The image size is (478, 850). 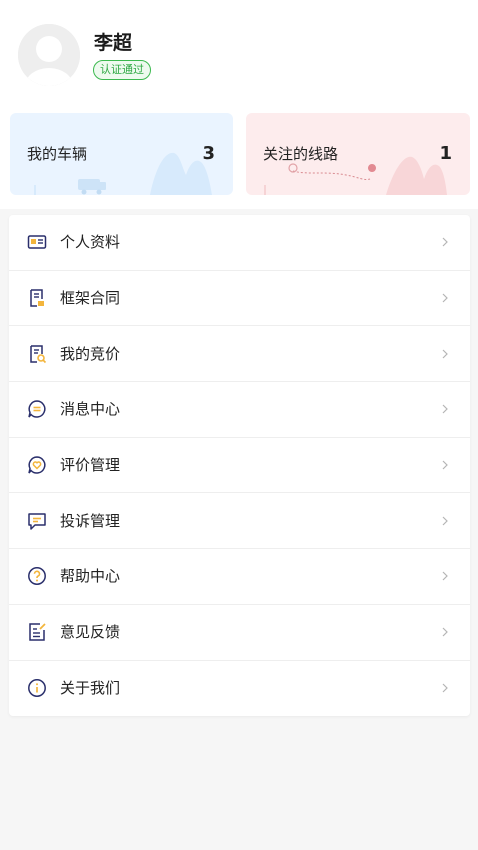 I want to click on id-card-icon, so click(x=37, y=242).